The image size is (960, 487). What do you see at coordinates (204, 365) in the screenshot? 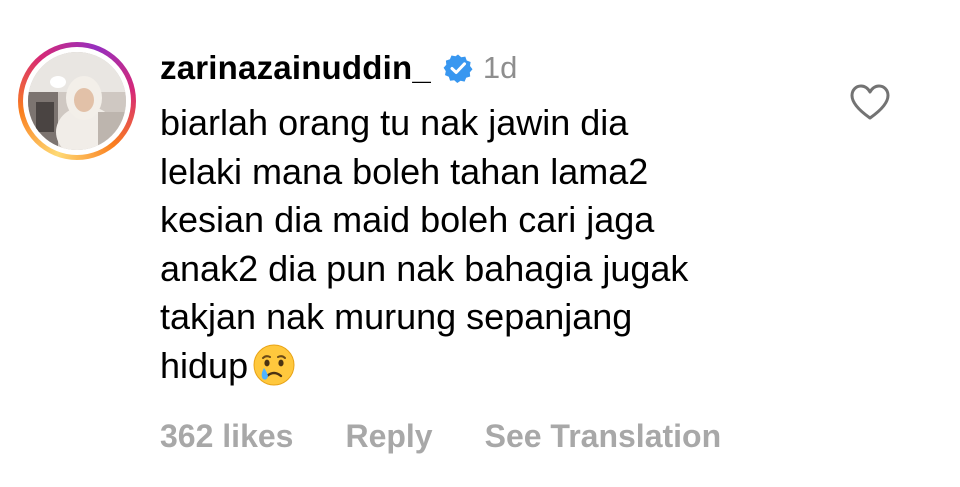
I see `comment-line: hidup` at bounding box center [204, 365].